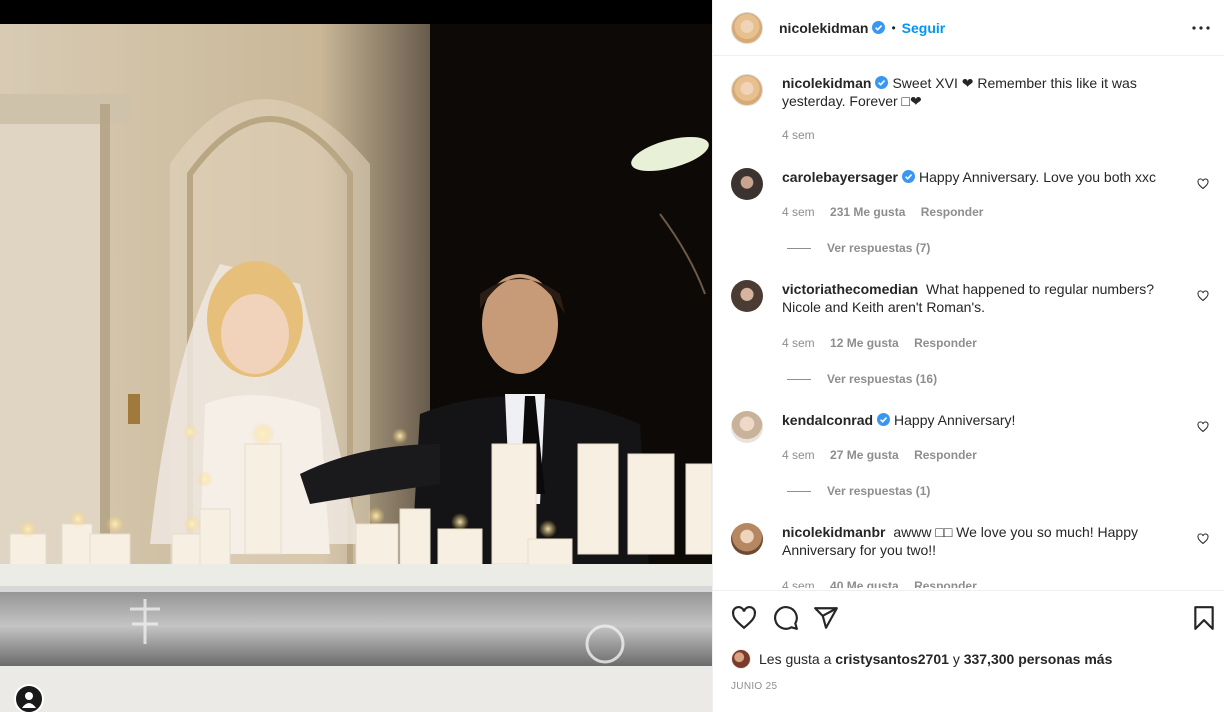 The width and height of the screenshot is (1224, 712). I want to click on comment-text: Happy Anniversary!, so click(955, 420).